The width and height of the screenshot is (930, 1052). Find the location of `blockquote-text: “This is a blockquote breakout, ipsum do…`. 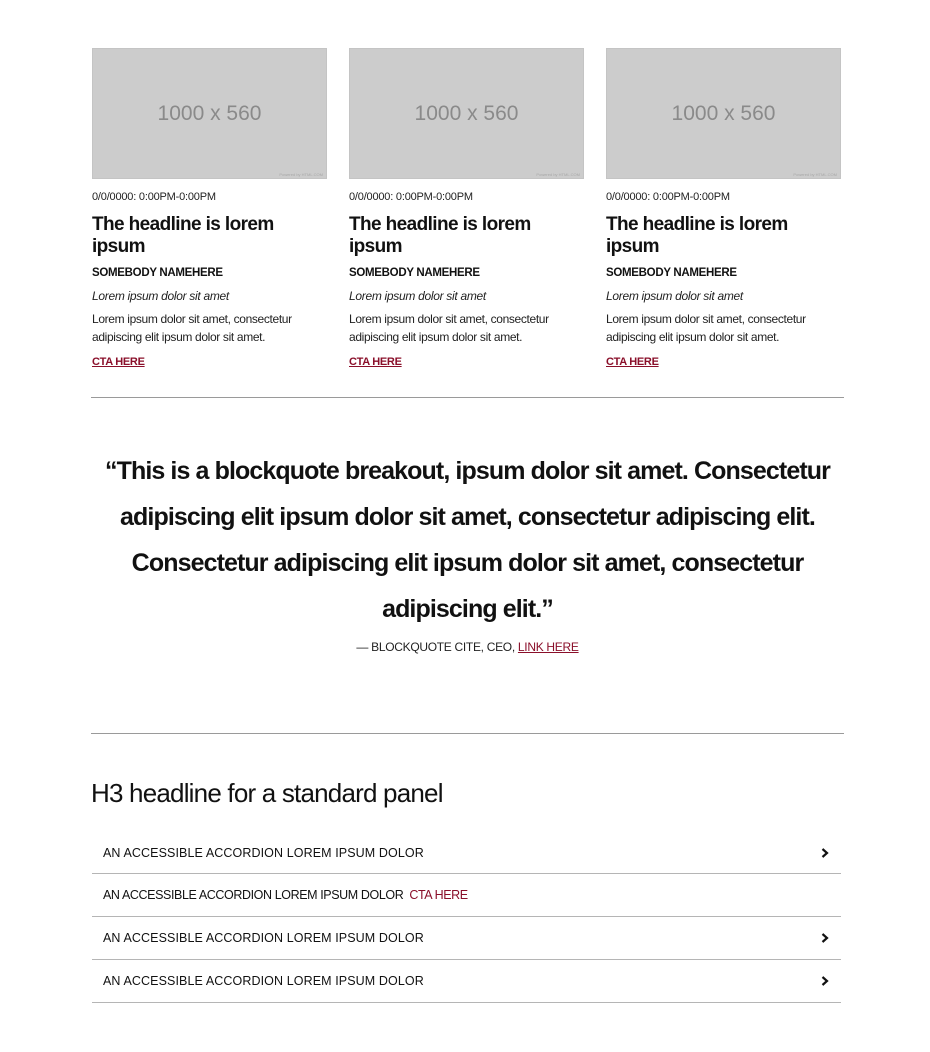

blockquote-text: “This is a blockquote breakout, ipsum do… is located at coordinates (468, 540).